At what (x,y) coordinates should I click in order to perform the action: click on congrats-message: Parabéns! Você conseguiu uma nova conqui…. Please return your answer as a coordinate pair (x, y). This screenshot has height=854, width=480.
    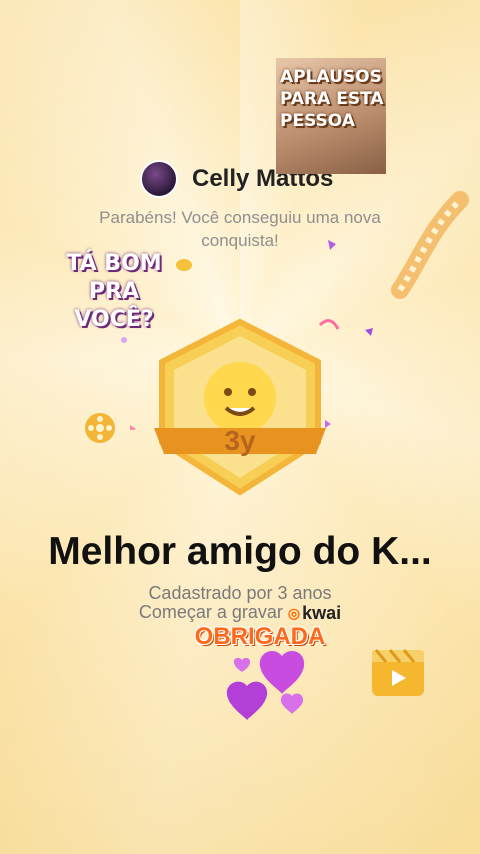
    Looking at the image, I should click on (240, 229).